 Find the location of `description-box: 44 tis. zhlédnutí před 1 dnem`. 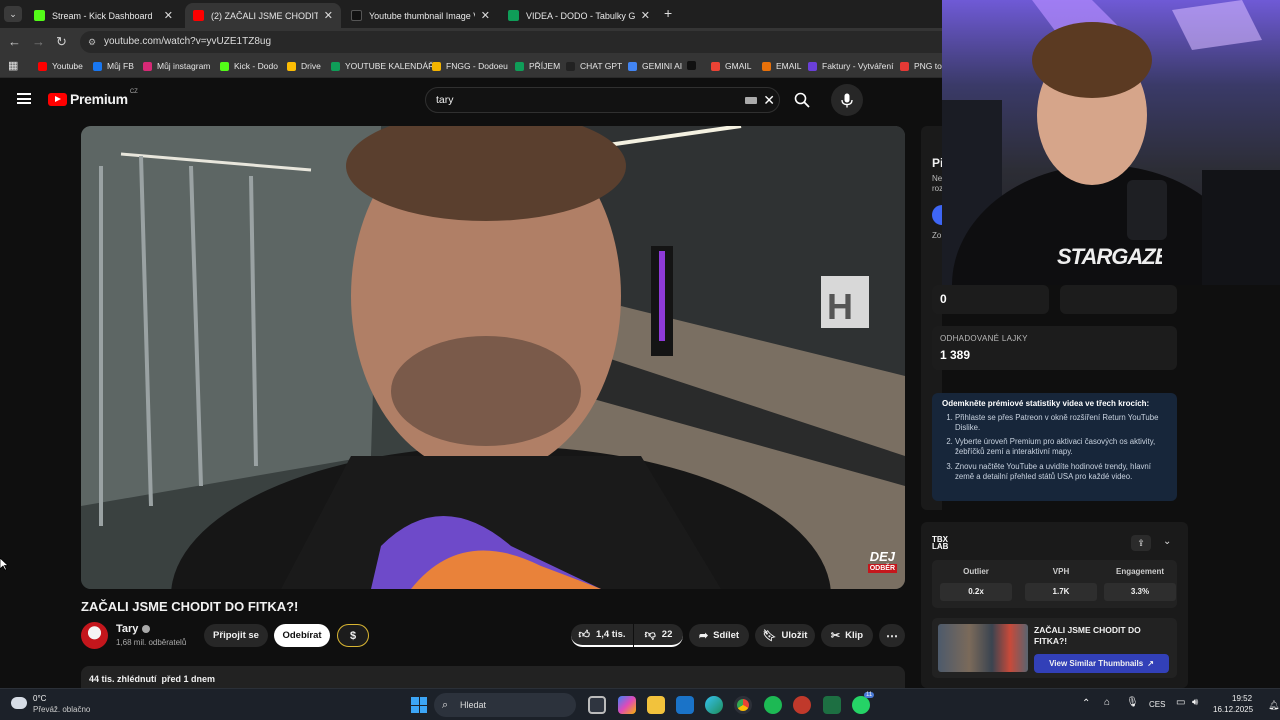

description-box: 44 tis. zhlédnutí před 1 dnem is located at coordinates (493, 678).